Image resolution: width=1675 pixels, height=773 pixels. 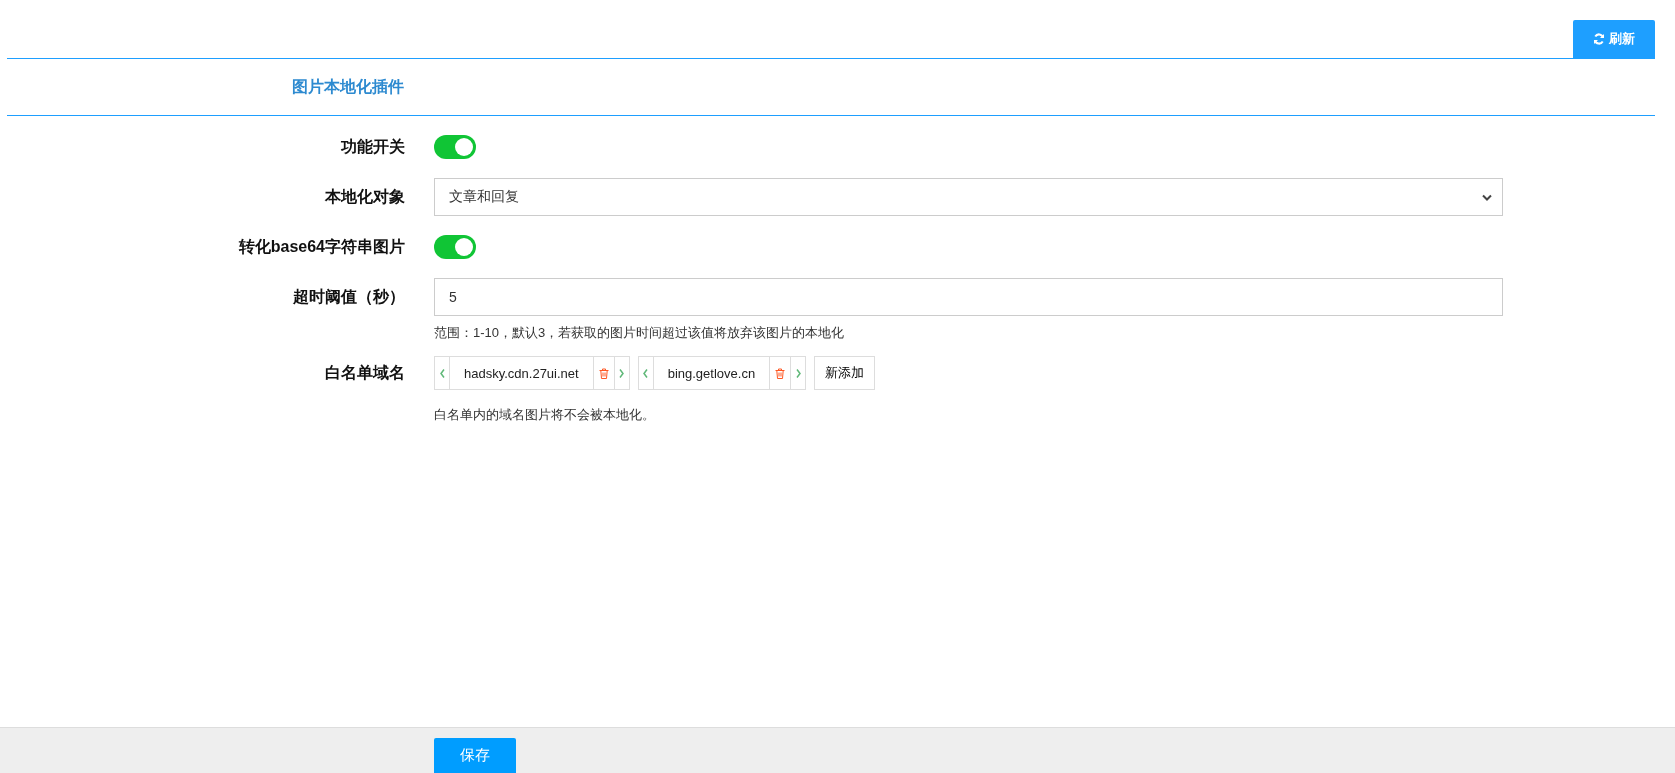 What do you see at coordinates (1599, 39) in the screenshot?
I see `refresh-icon` at bounding box center [1599, 39].